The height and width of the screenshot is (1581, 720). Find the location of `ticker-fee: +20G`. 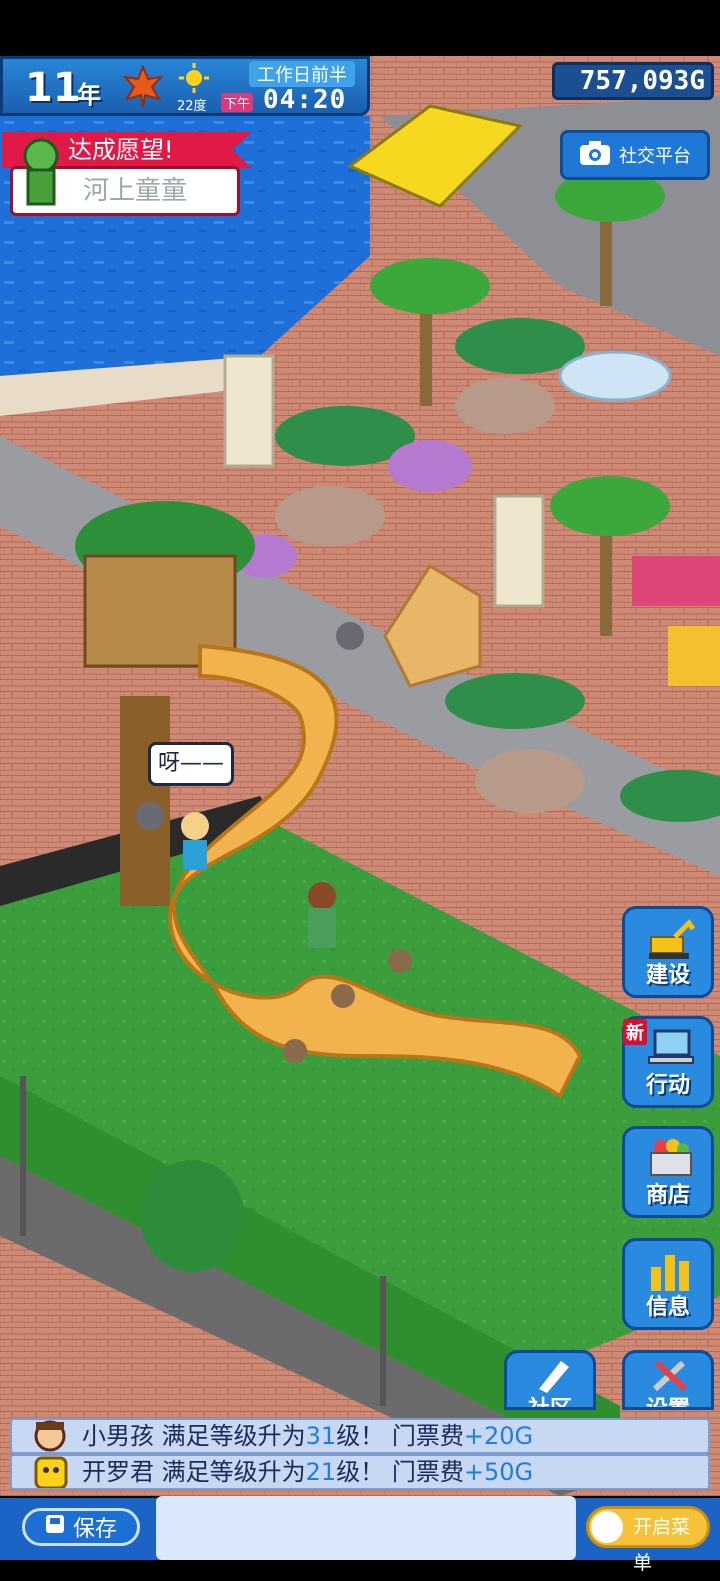

ticker-fee: +20G is located at coordinates (498, 1436).